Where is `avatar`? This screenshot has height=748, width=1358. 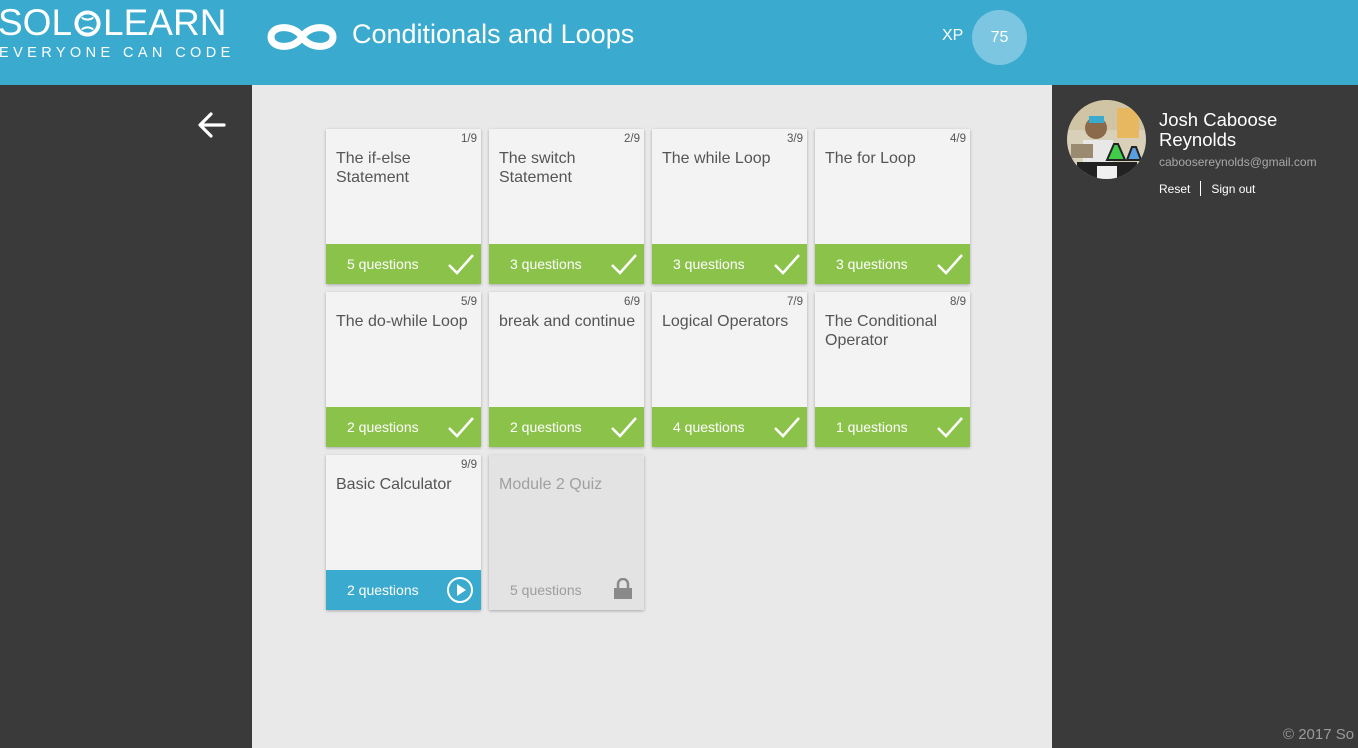 avatar is located at coordinates (1106, 139).